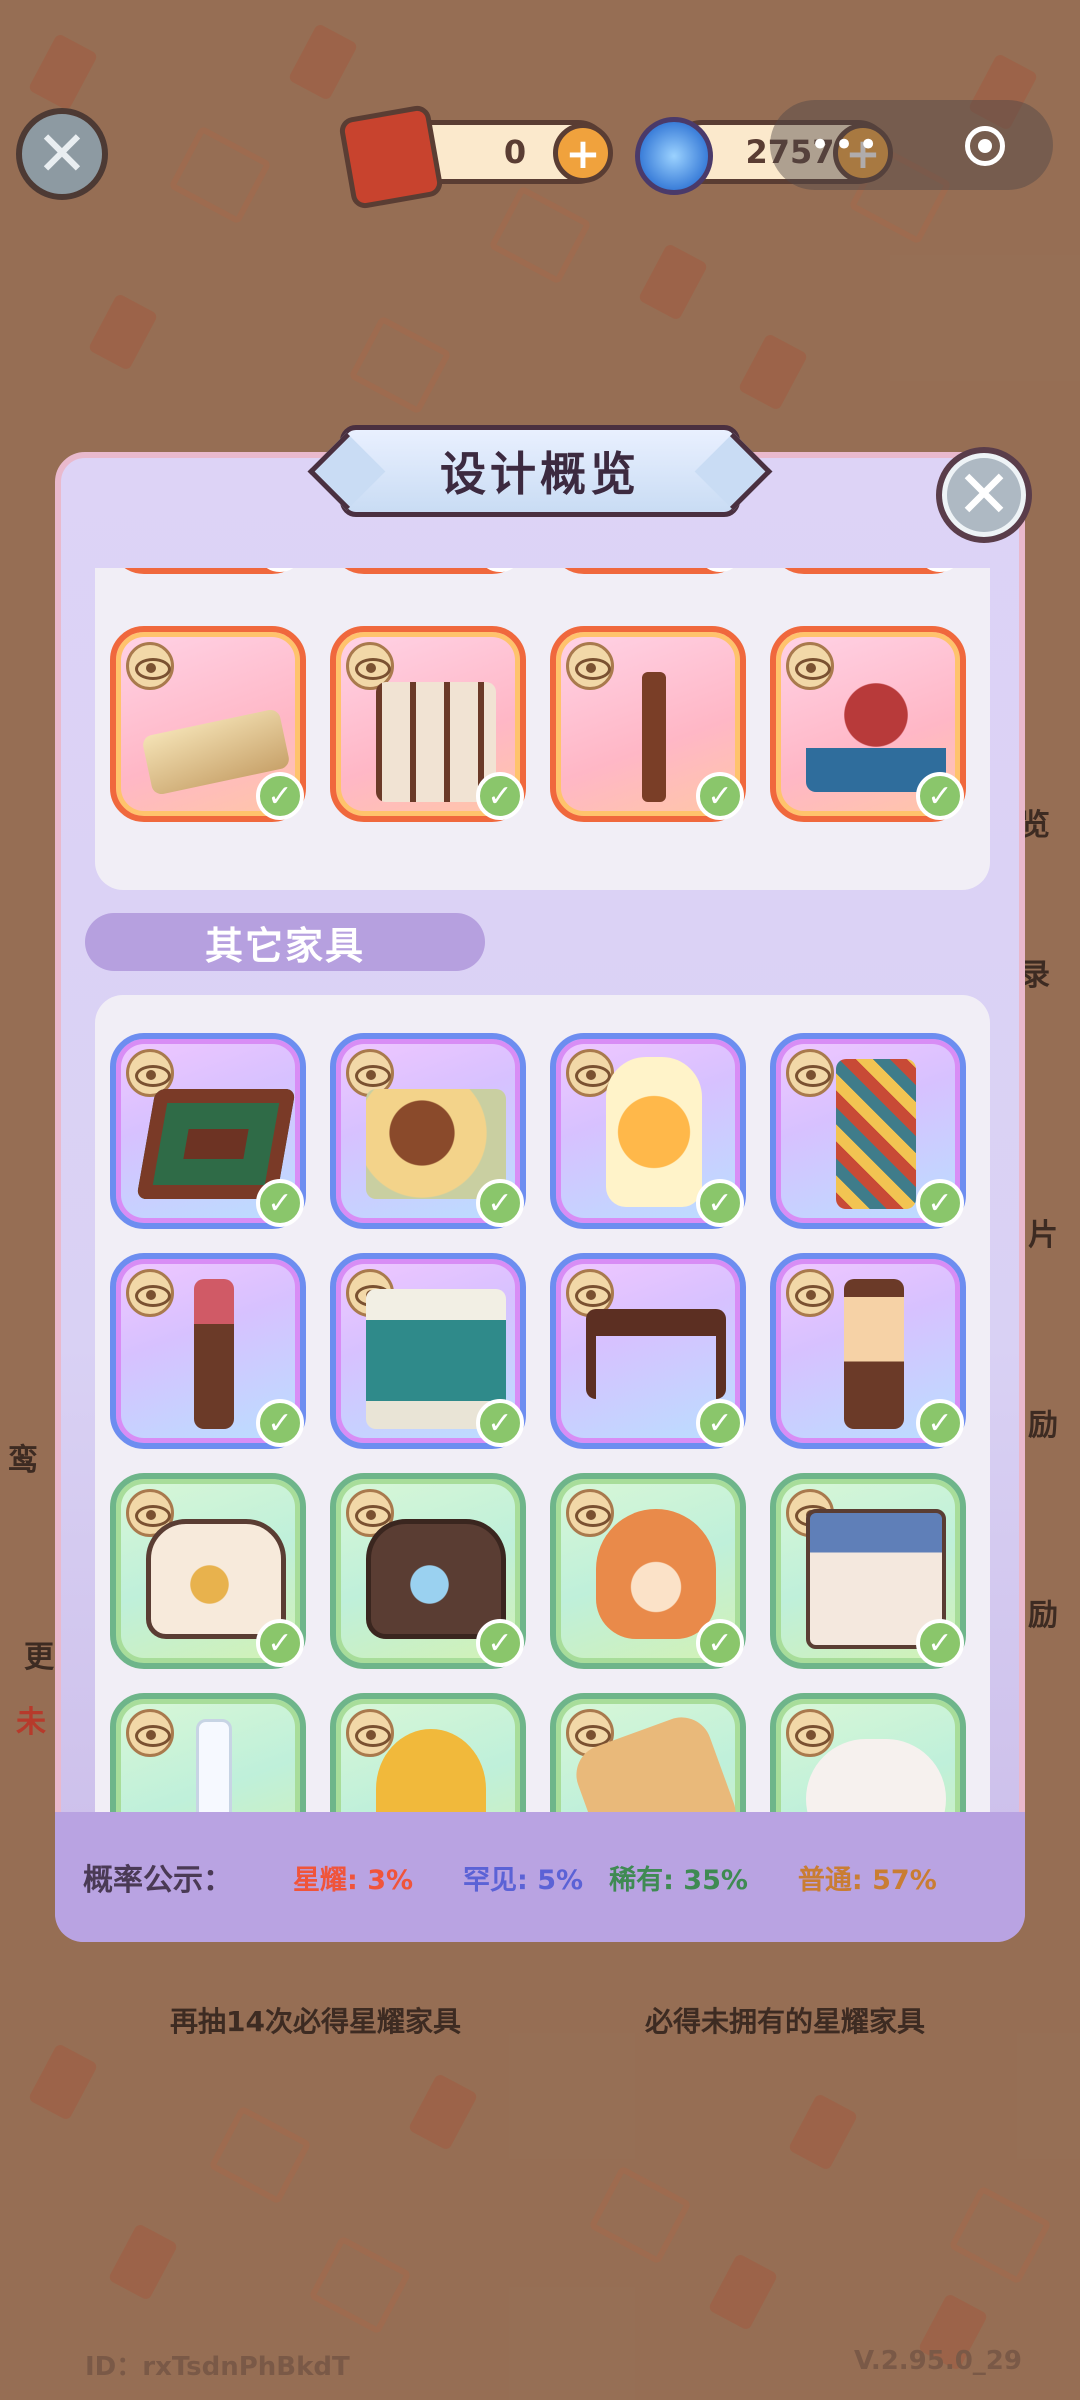 Image resolution: width=1080 pixels, height=2400 pixels. I want to click on modal-title: 设计概览, so click(540, 474).